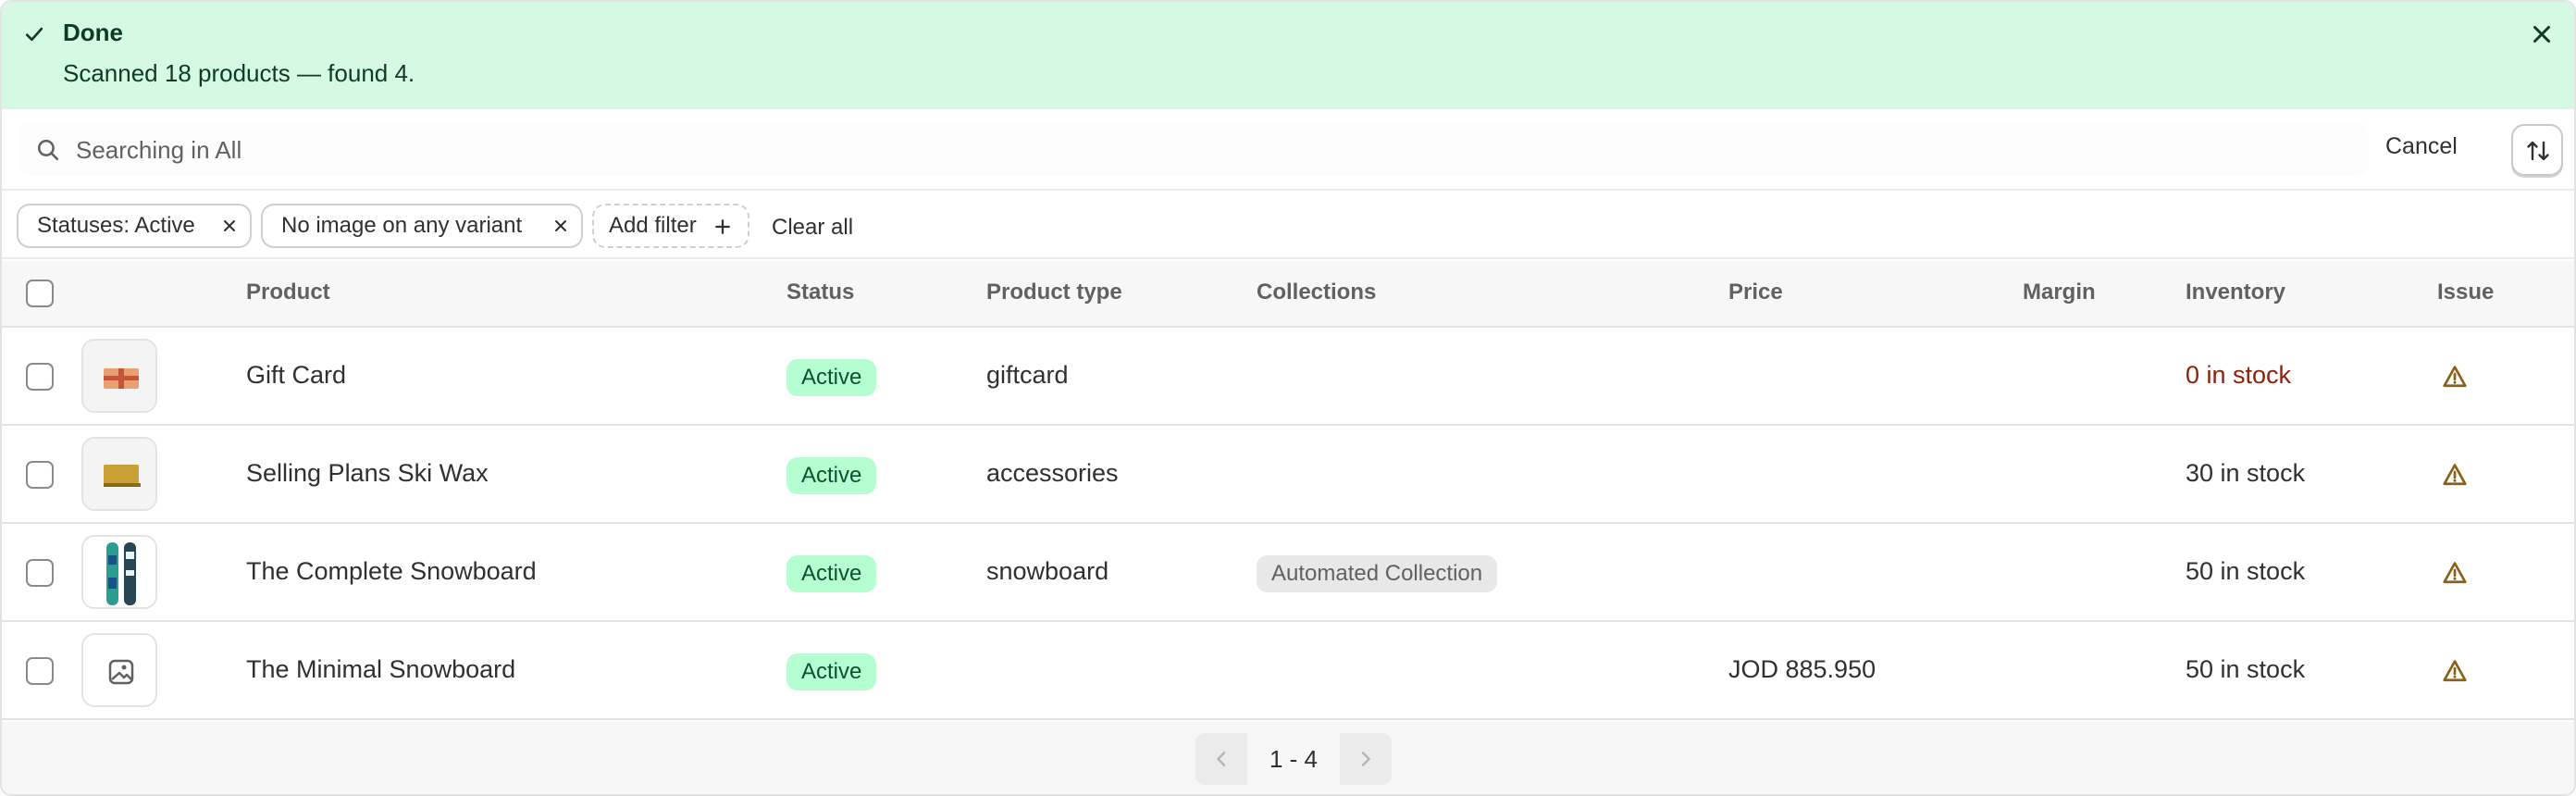  Describe the element at coordinates (1377, 573) in the screenshot. I see `collection-badge: Automated Collection` at that location.